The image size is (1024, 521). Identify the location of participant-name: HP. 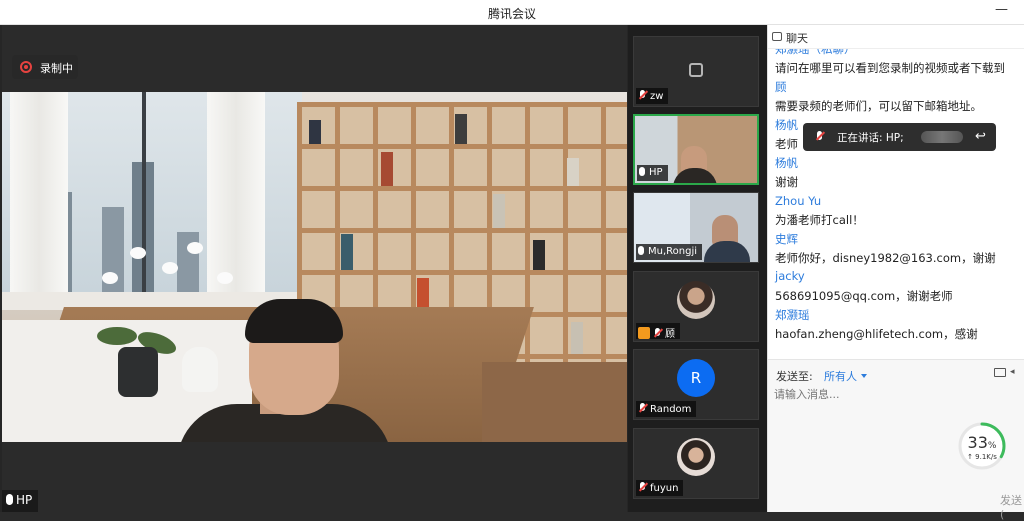
(656, 172).